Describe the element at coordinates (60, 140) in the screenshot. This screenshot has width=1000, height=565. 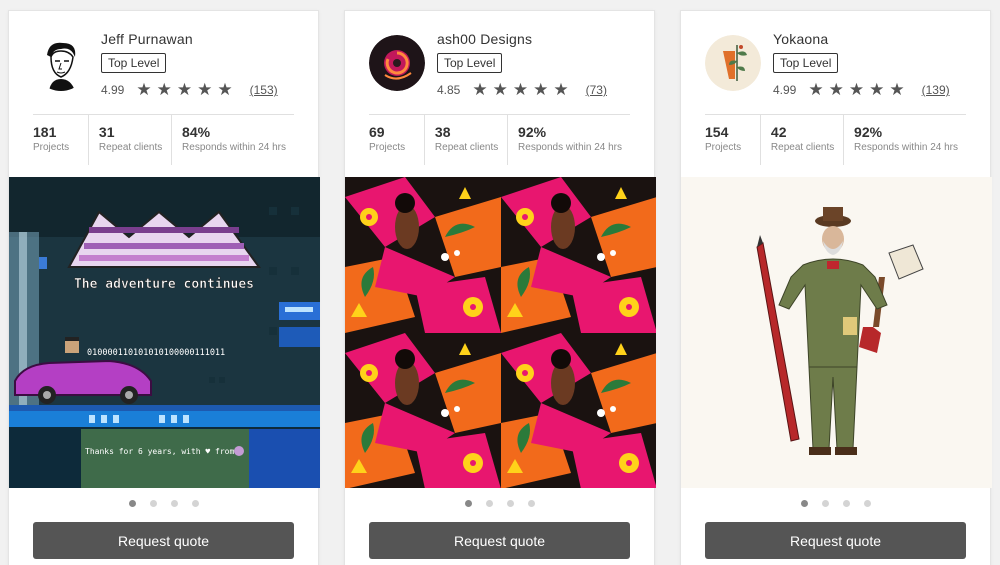
I see `stat-projects: 181 Projects` at that location.